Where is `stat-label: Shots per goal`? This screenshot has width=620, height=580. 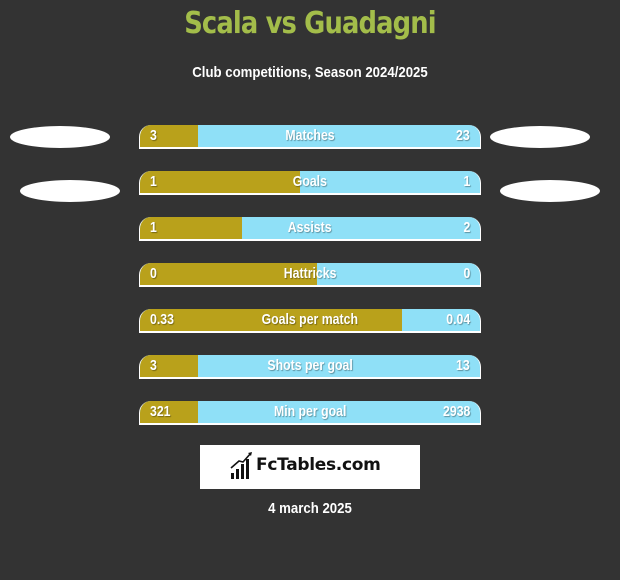
stat-label: Shots per goal is located at coordinates (310, 365).